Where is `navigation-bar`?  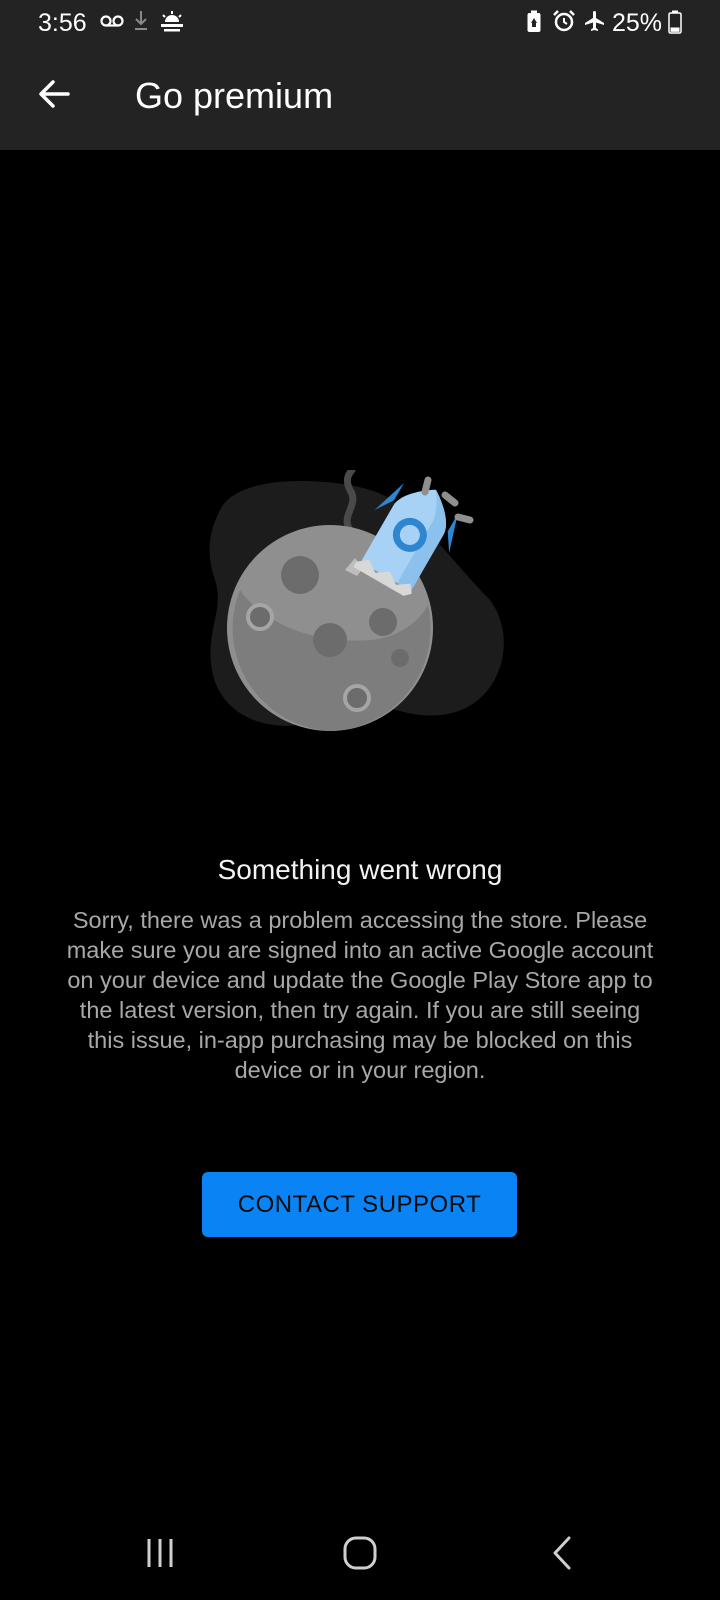 navigation-bar is located at coordinates (360, 1555).